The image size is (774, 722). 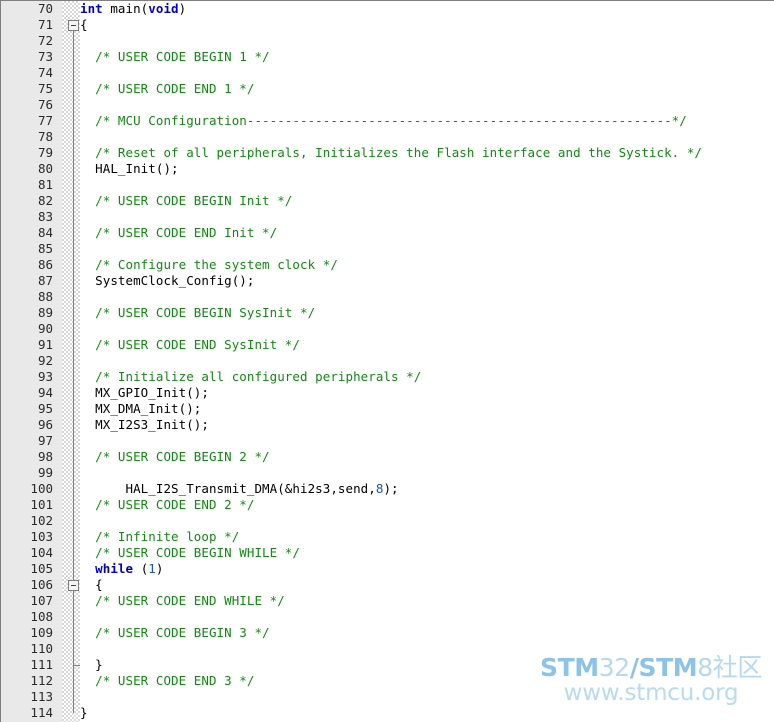 I want to click on code-text: MX_GPIO_Init();, so click(x=144, y=393).